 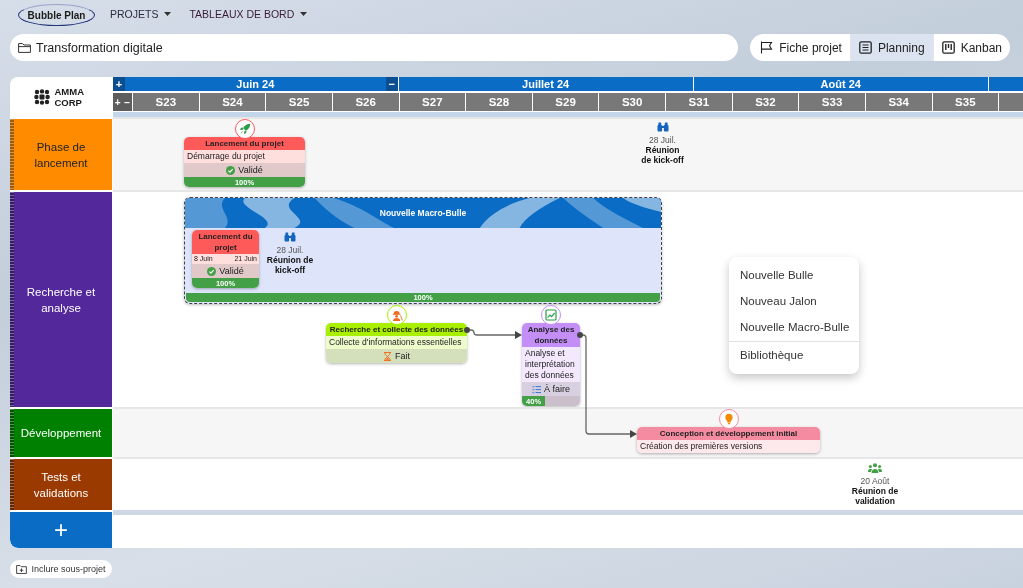 I want to click on status-label: À faire, so click(x=557, y=389).